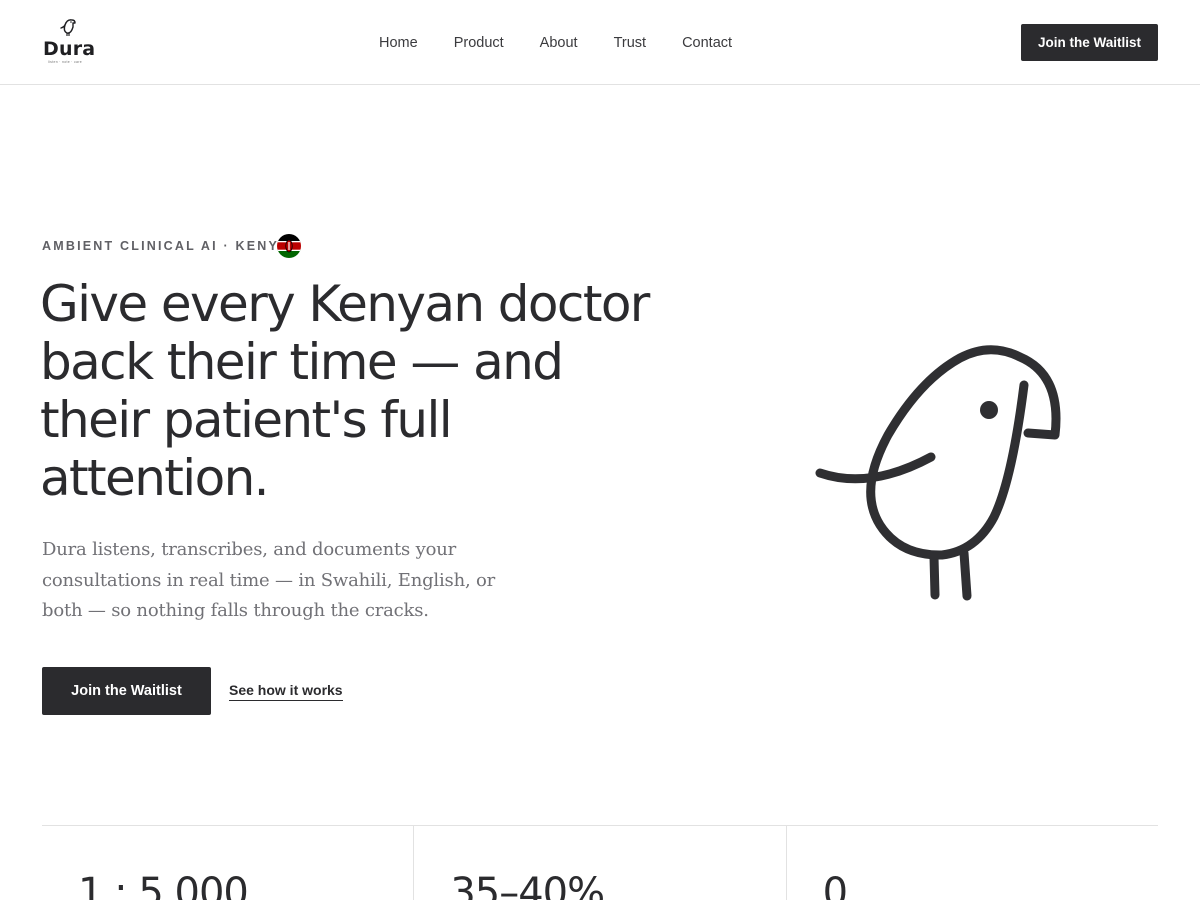 The image size is (1200, 900). Describe the element at coordinates (1089, 42) in the screenshot. I see `header-join-waitlist-button: Join the Waitlist` at that location.